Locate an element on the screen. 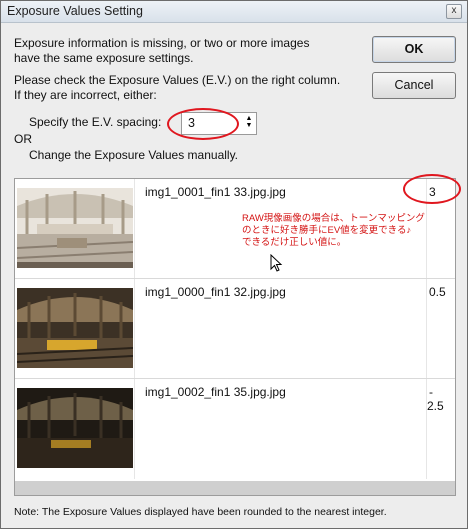 The width and height of the screenshot is (468, 529). message-line-4: If they are incorrect, either: is located at coordinates (85, 95).